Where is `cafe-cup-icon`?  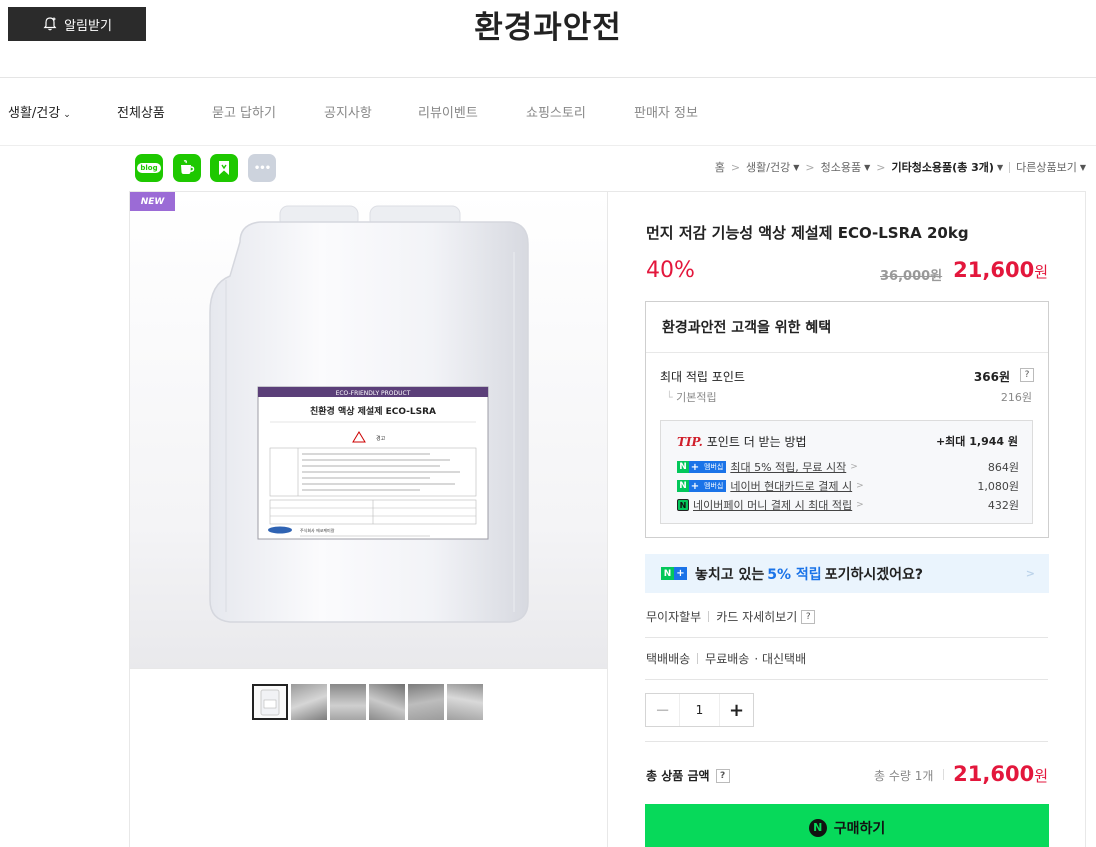
cafe-cup-icon is located at coordinates (188, 167).